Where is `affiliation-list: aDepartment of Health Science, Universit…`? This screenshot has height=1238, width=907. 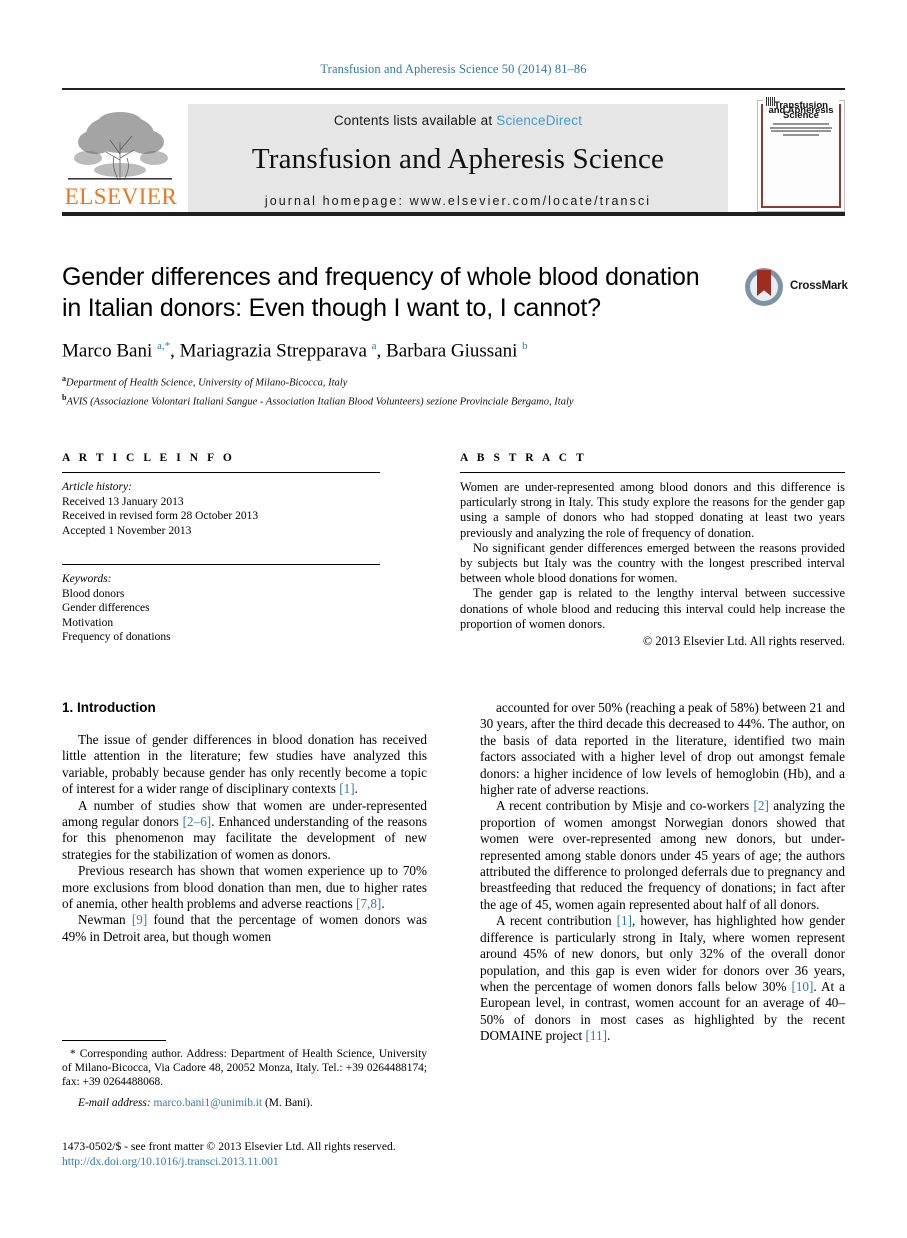
affiliation-list: aDepartment of Health Science, Universit… is located at coordinates (453, 390).